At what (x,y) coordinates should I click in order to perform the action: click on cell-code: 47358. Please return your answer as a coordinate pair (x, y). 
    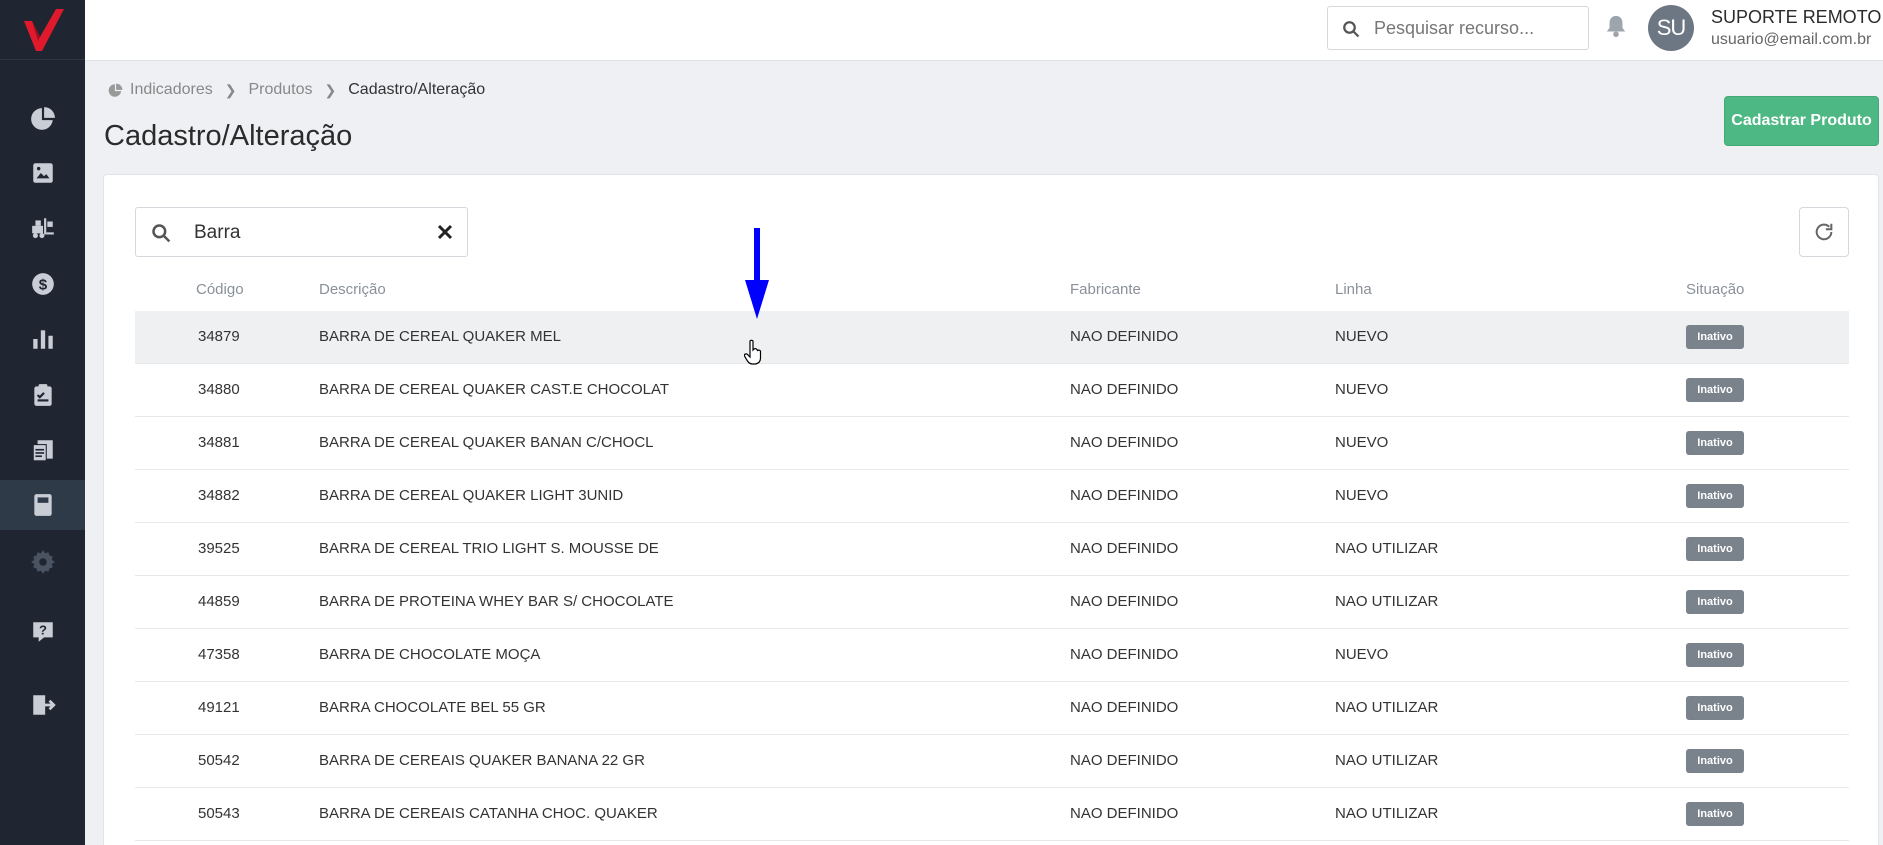
    Looking at the image, I should click on (219, 654).